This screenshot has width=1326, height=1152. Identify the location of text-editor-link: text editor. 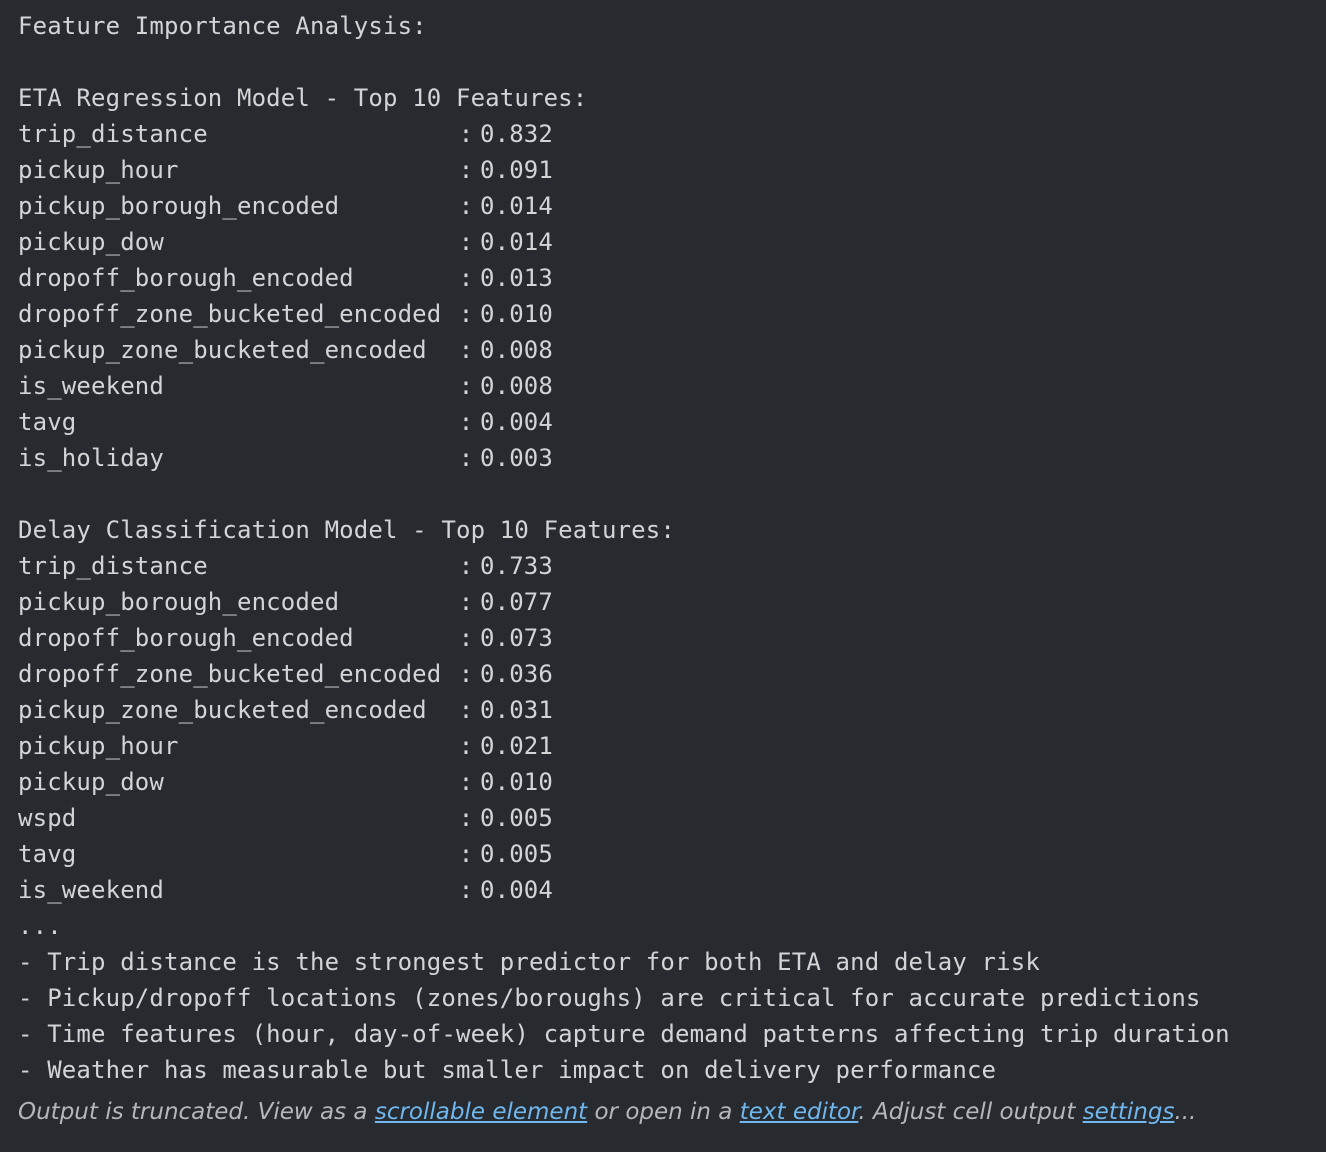
(799, 1112).